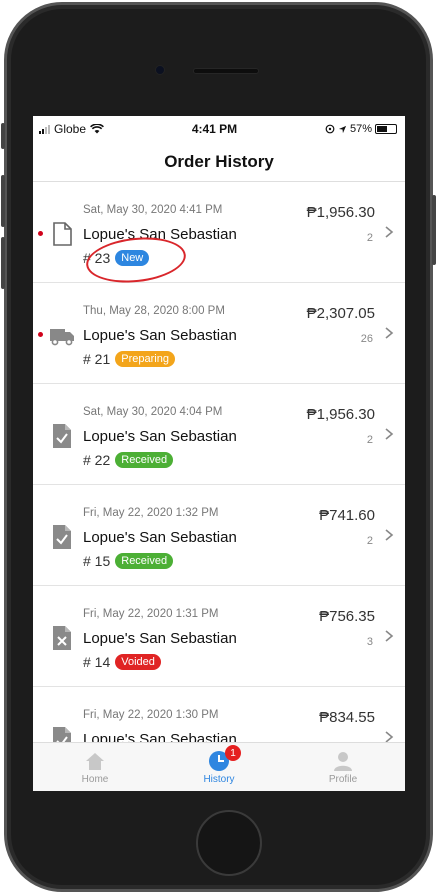 This screenshot has width=437, height=894. I want to click on power-button, so click(434, 230).